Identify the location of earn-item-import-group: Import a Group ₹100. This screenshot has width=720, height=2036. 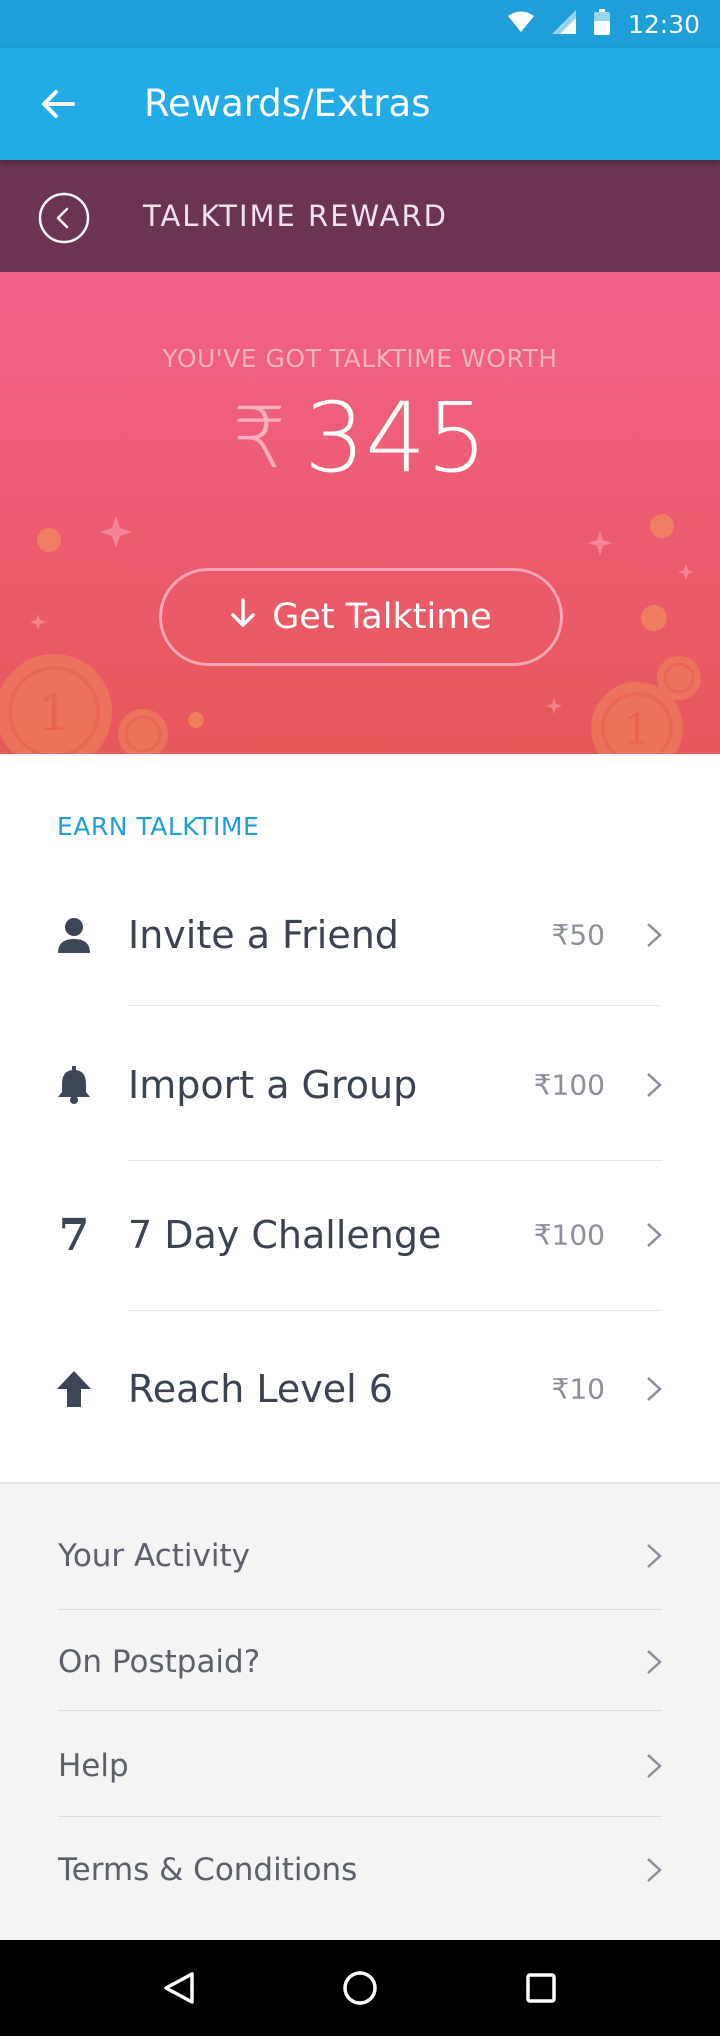
(360, 1085).